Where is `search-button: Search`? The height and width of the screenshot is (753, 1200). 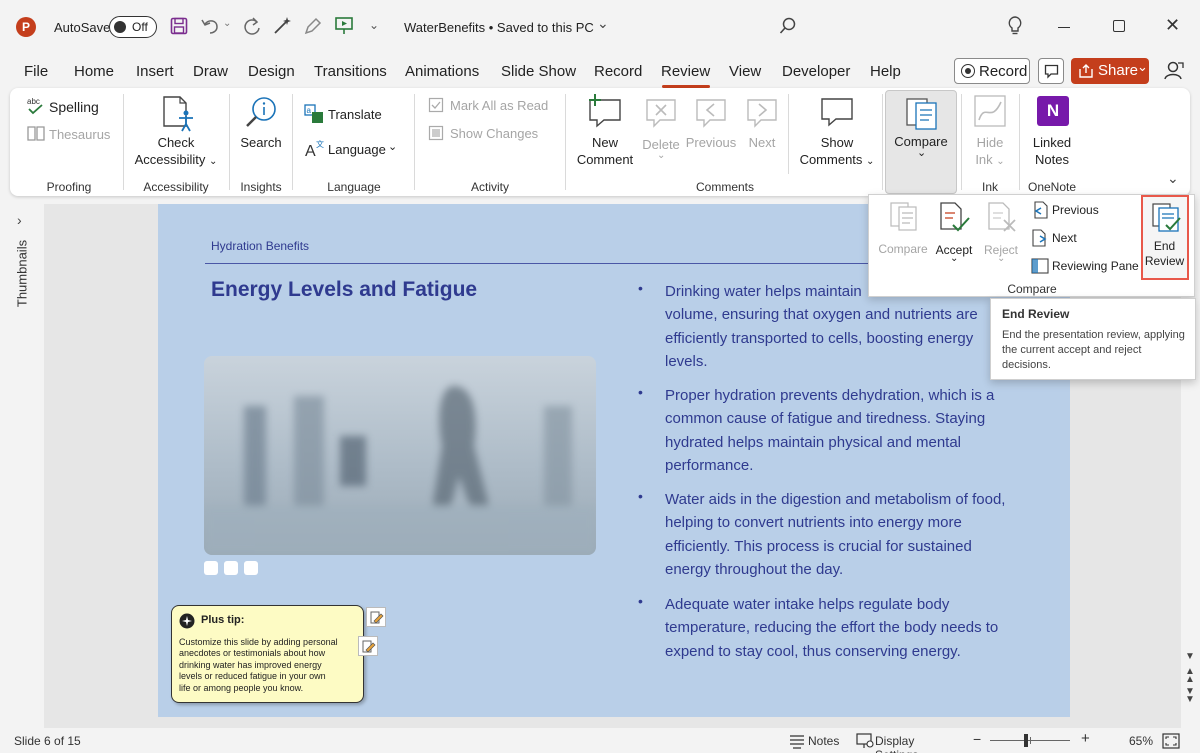
search-button: Search is located at coordinates (261, 125).